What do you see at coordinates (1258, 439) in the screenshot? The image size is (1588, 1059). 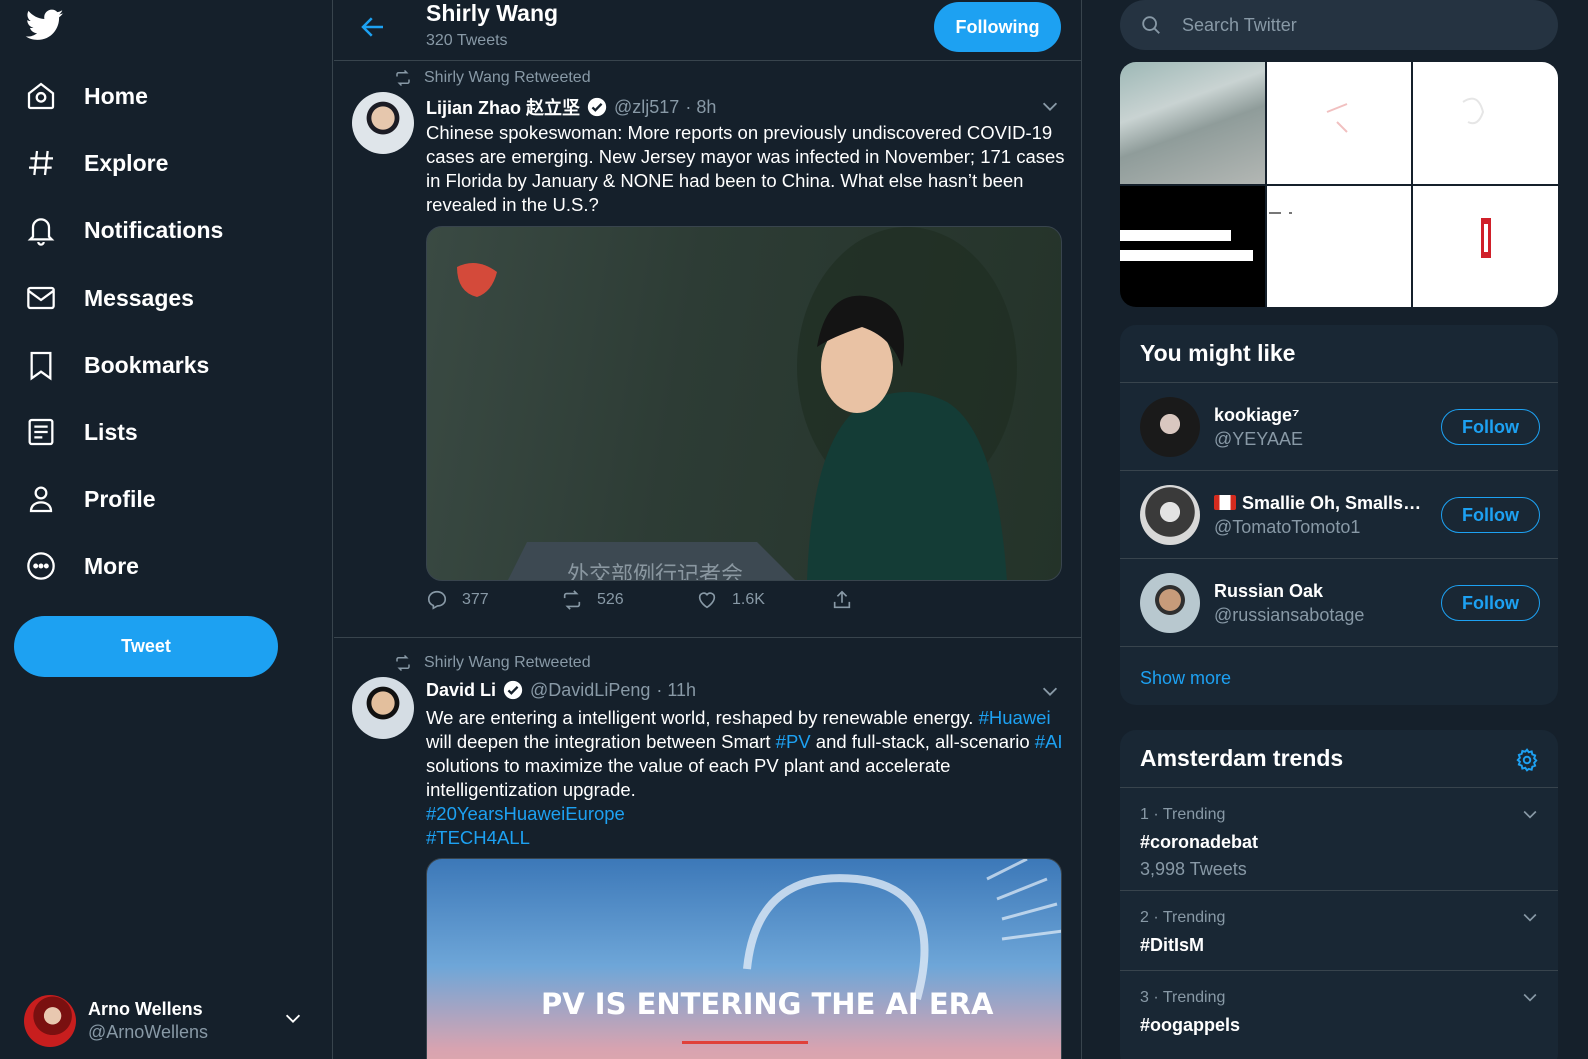 I see `user-handle: @YEYAAE` at bounding box center [1258, 439].